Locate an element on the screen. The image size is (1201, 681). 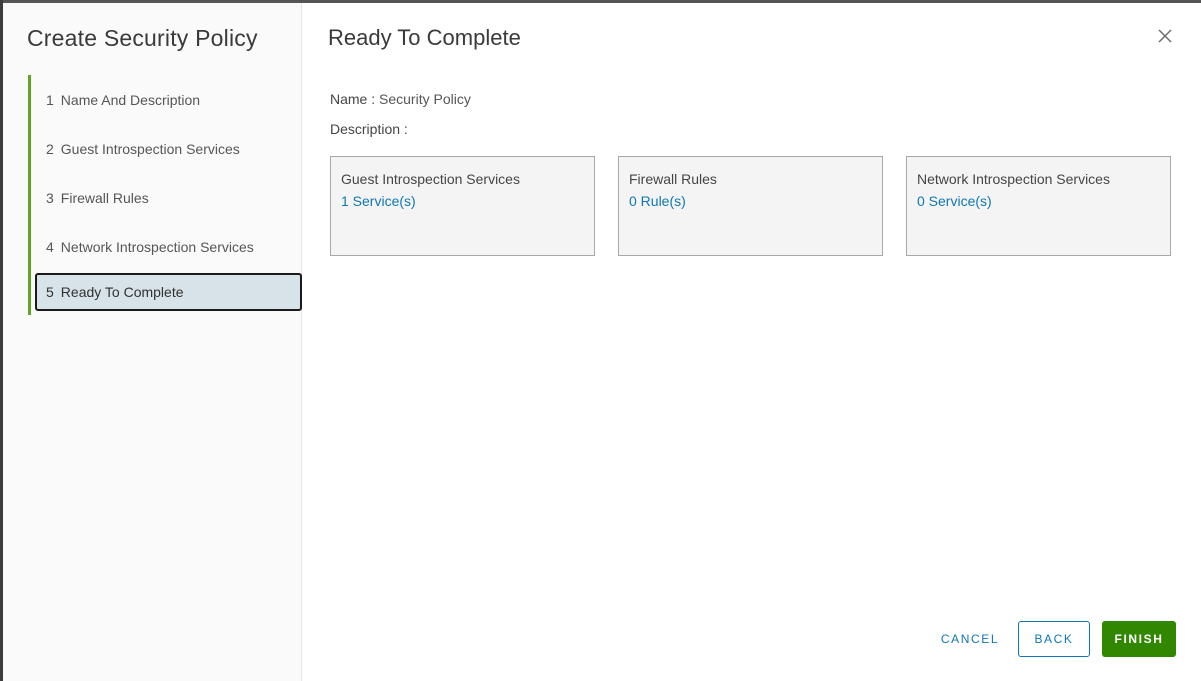
step-name-and-description: 1 Name And Description is located at coordinates (167, 99).